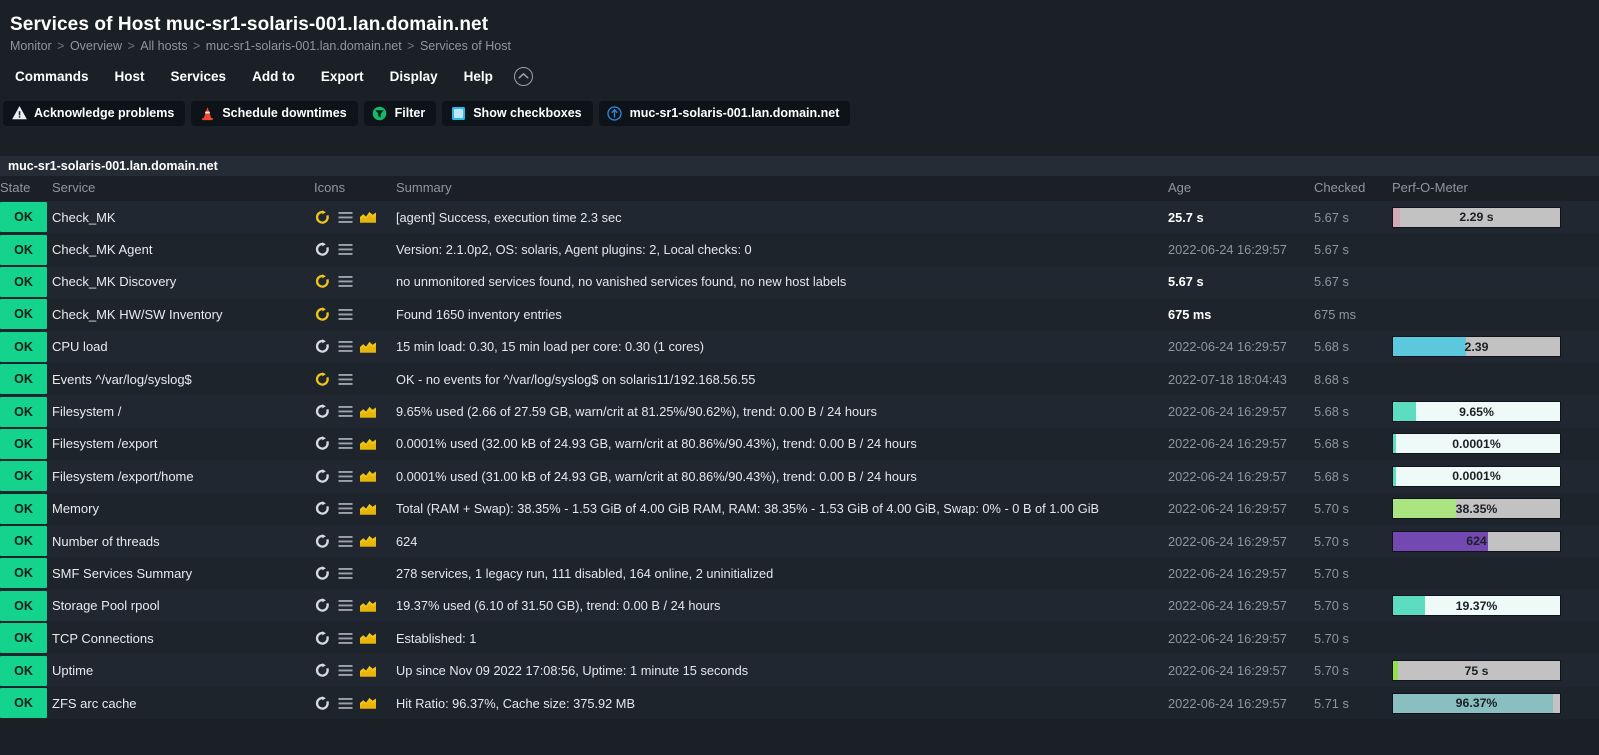 The width and height of the screenshot is (1599, 755). What do you see at coordinates (26, 188) in the screenshot?
I see `column-header-state: State` at bounding box center [26, 188].